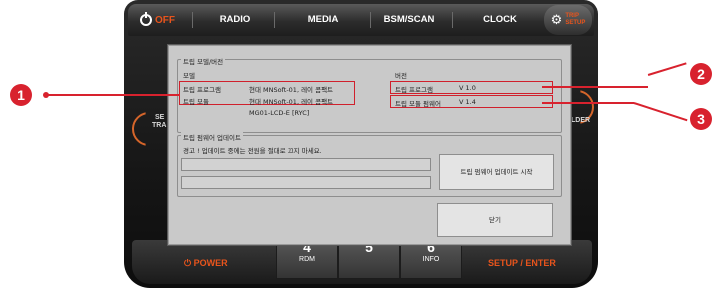  Describe the element at coordinates (409, 20) in the screenshot. I see `bsm-scan-button: BSM/SCAN` at that location.